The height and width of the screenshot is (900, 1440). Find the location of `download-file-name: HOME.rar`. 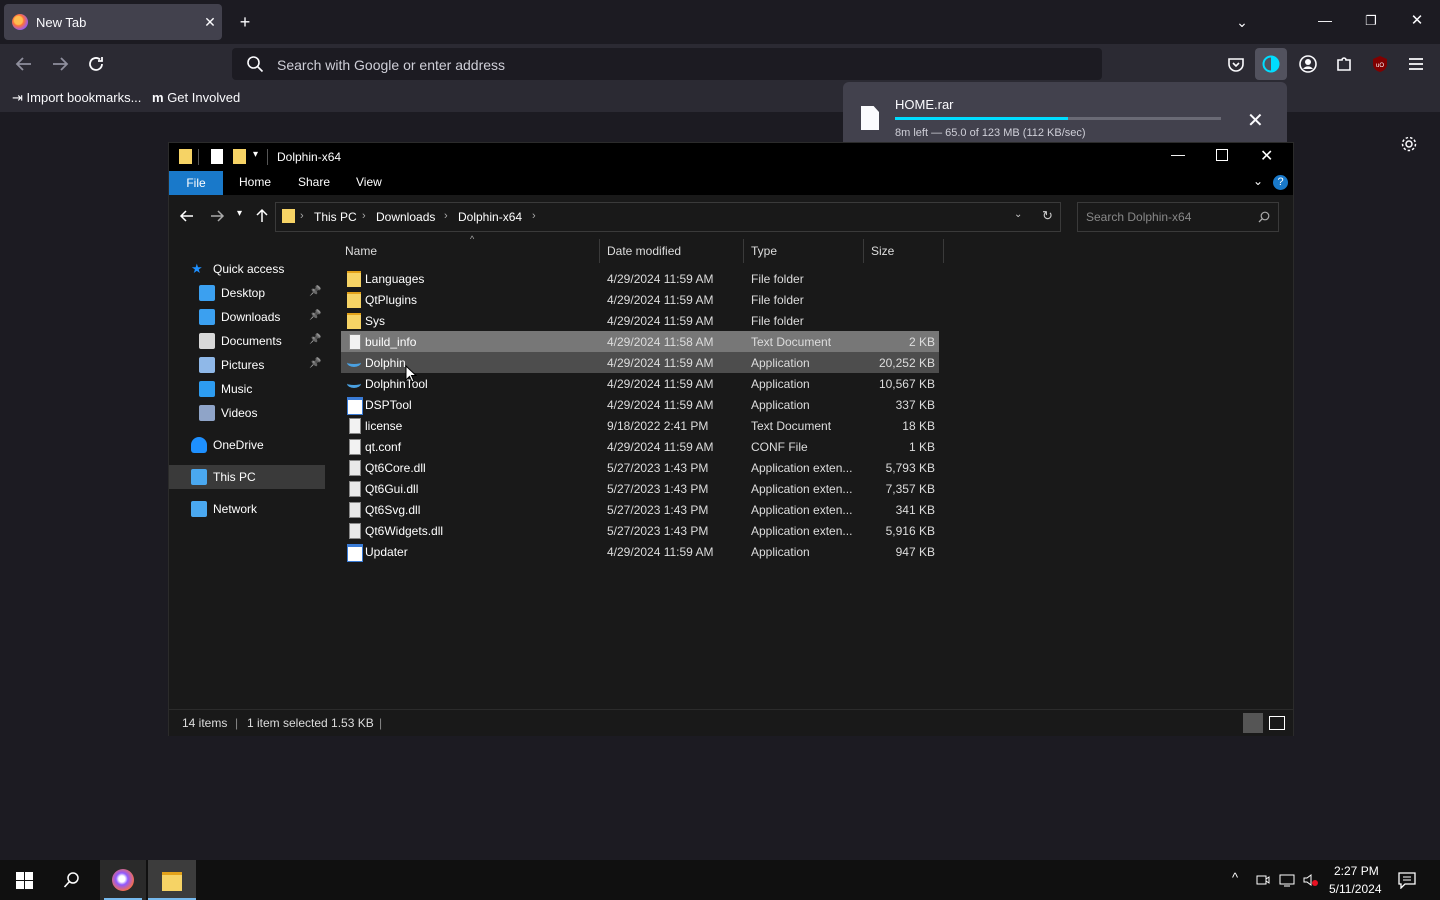

download-file-name: HOME.rar is located at coordinates (924, 104).